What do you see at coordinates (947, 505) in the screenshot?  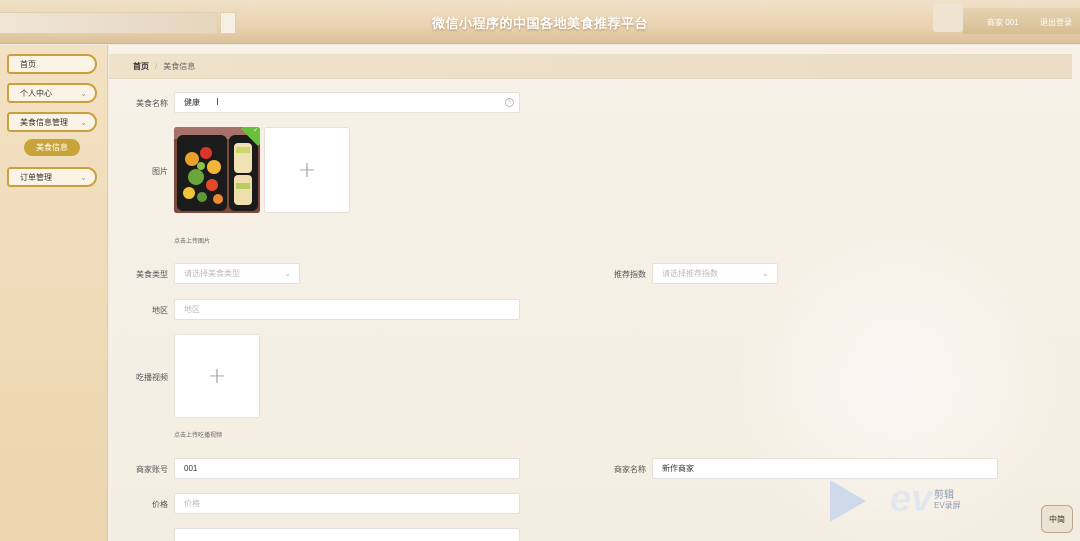 I see `watermark-line2: EV录屏` at bounding box center [947, 505].